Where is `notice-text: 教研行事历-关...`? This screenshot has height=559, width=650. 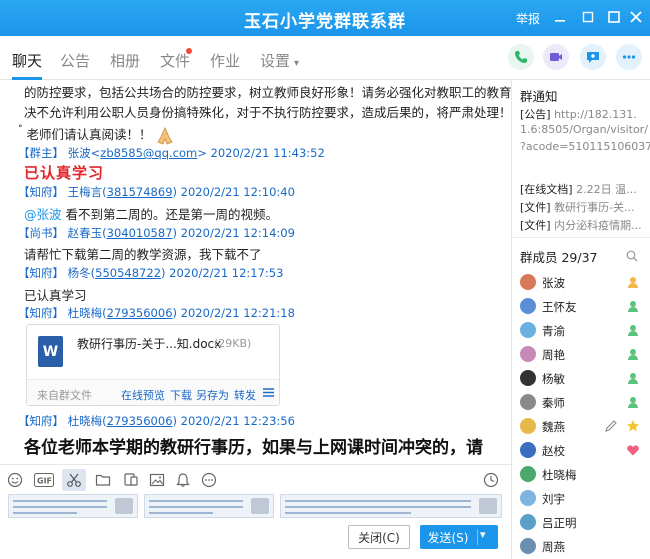
notice-text: 教研行事历-关... is located at coordinates (592, 207).